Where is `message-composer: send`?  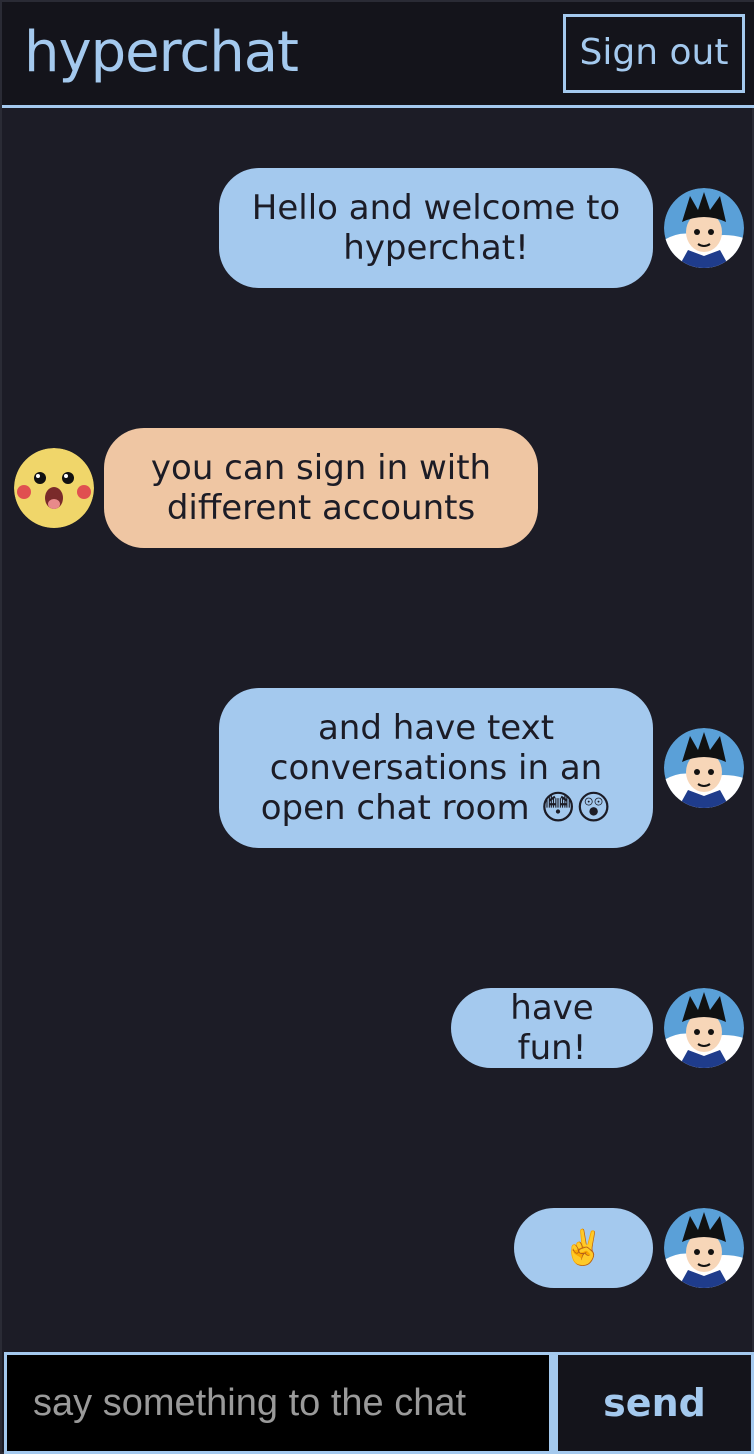
message-composer: send is located at coordinates (379, 1403).